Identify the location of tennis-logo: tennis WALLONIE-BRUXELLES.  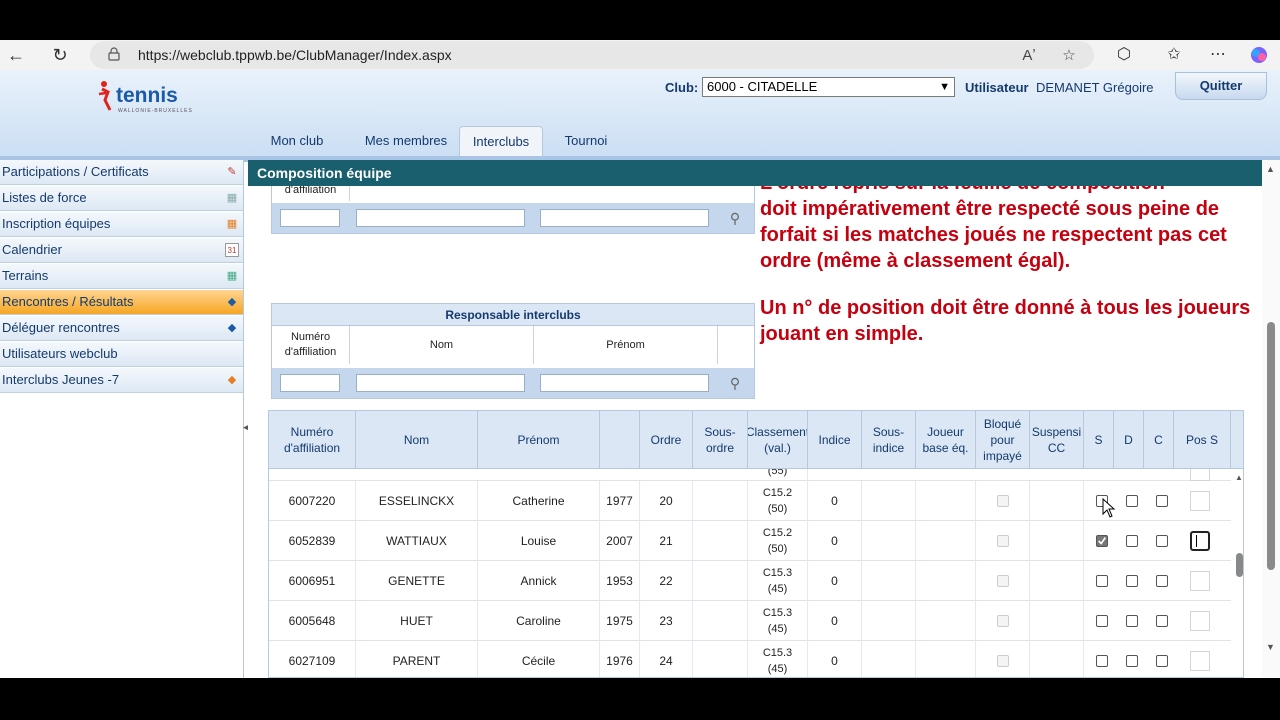
(146, 98).